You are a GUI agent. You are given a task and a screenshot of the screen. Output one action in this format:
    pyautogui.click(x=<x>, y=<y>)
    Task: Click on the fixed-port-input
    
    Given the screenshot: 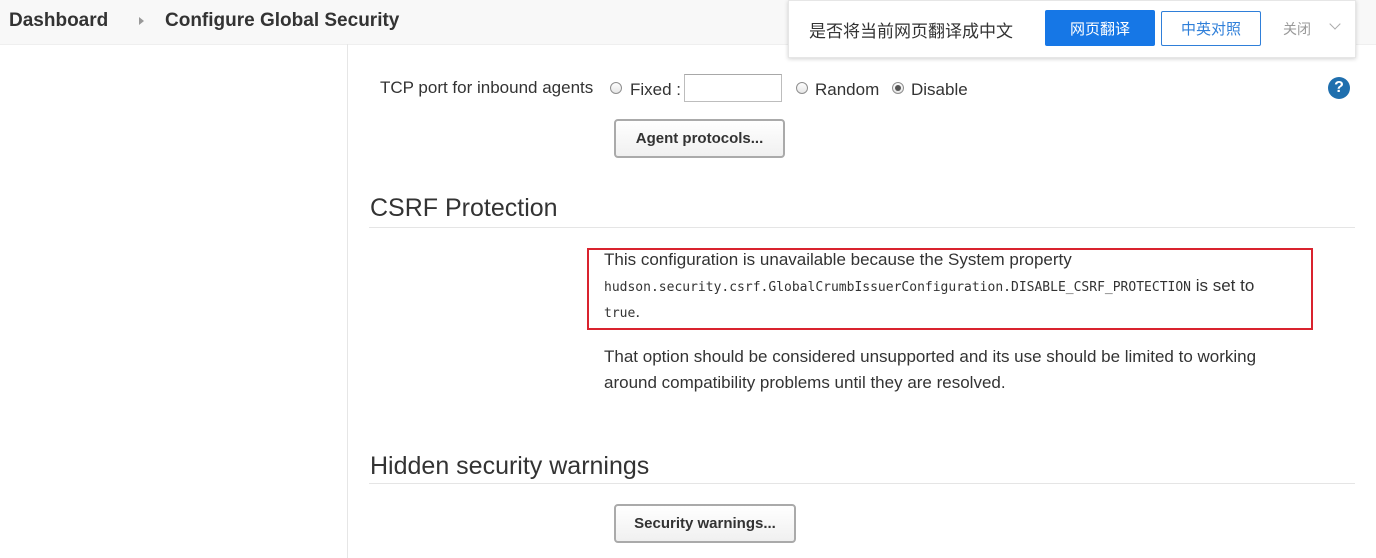 What is the action you would take?
    pyautogui.click(x=733, y=88)
    